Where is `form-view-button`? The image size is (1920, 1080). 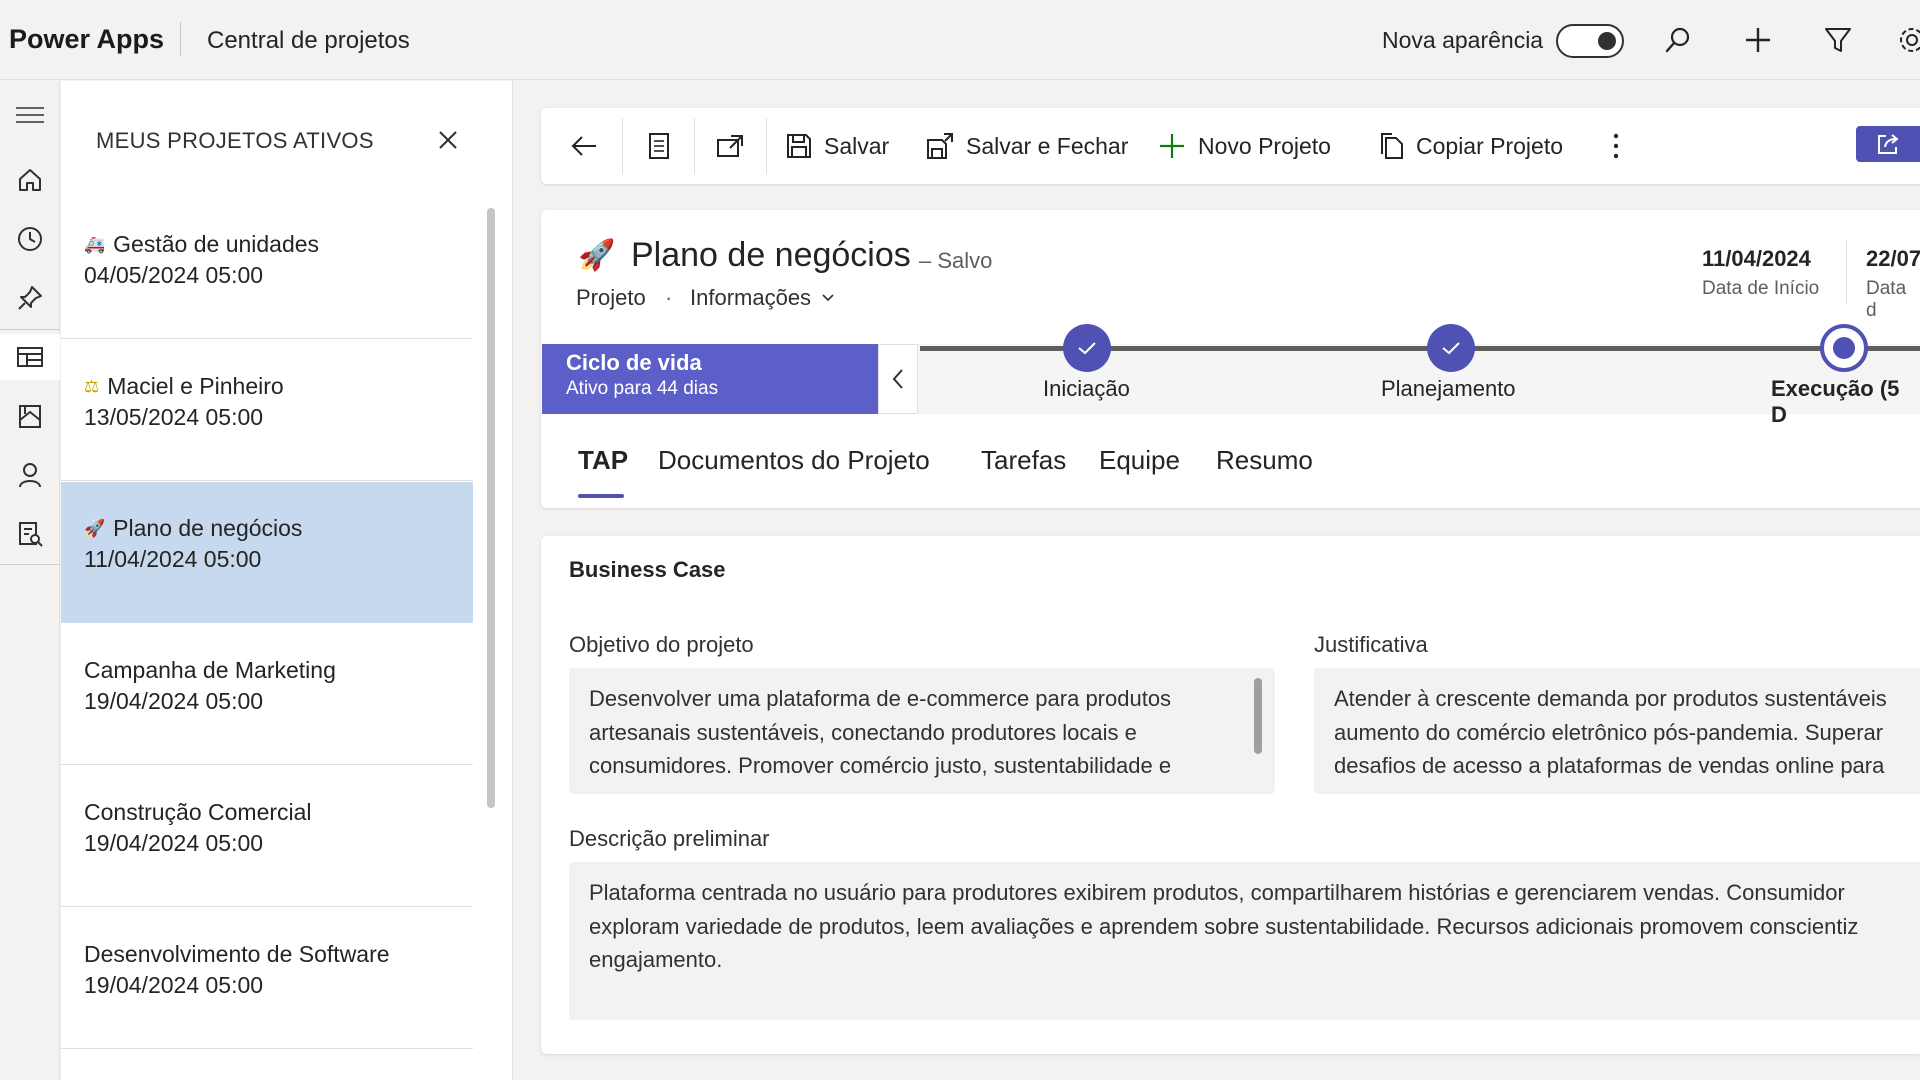 form-view-button is located at coordinates (659, 146).